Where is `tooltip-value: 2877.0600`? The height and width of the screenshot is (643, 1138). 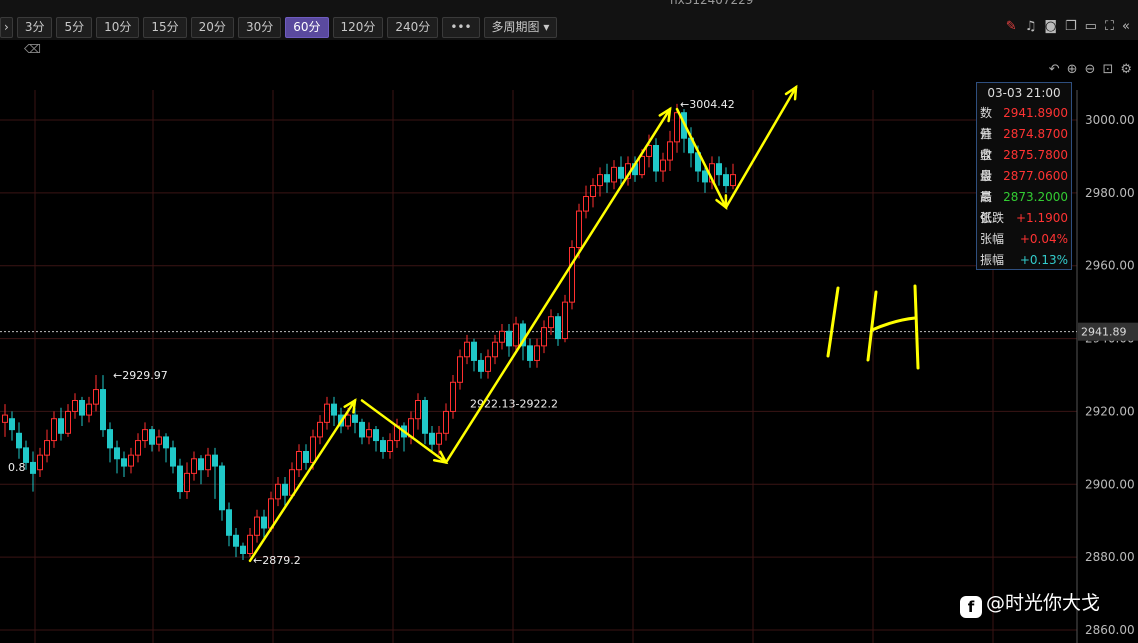
tooltip-value: 2877.0600 is located at coordinates (1035, 176).